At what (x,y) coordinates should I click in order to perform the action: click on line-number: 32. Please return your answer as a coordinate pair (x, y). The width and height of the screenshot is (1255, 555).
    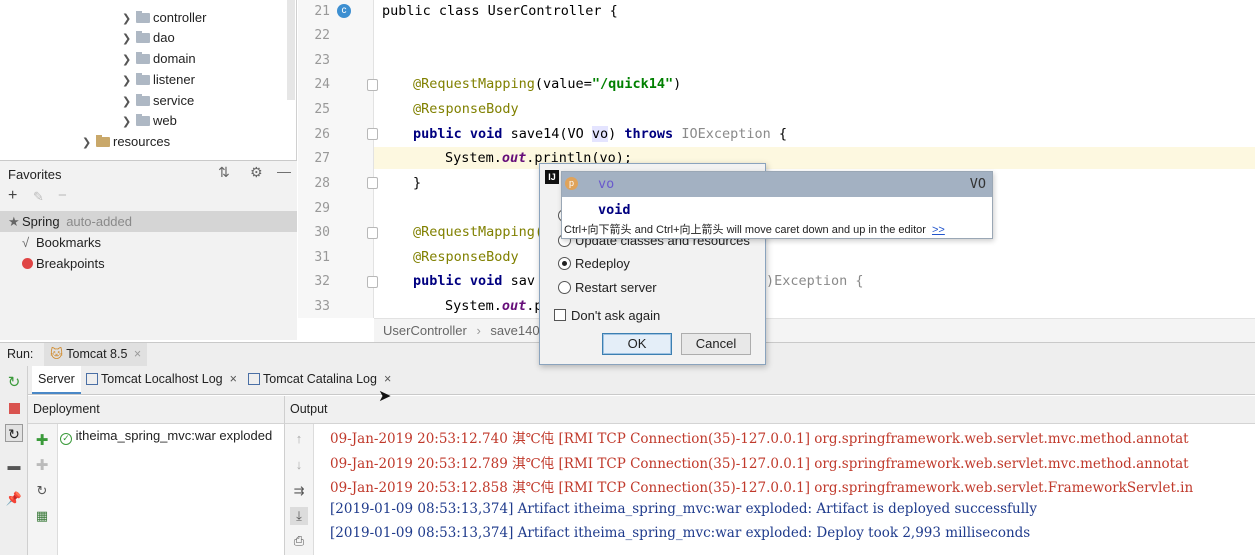
    Looking at the image, I should click on (322, 281).